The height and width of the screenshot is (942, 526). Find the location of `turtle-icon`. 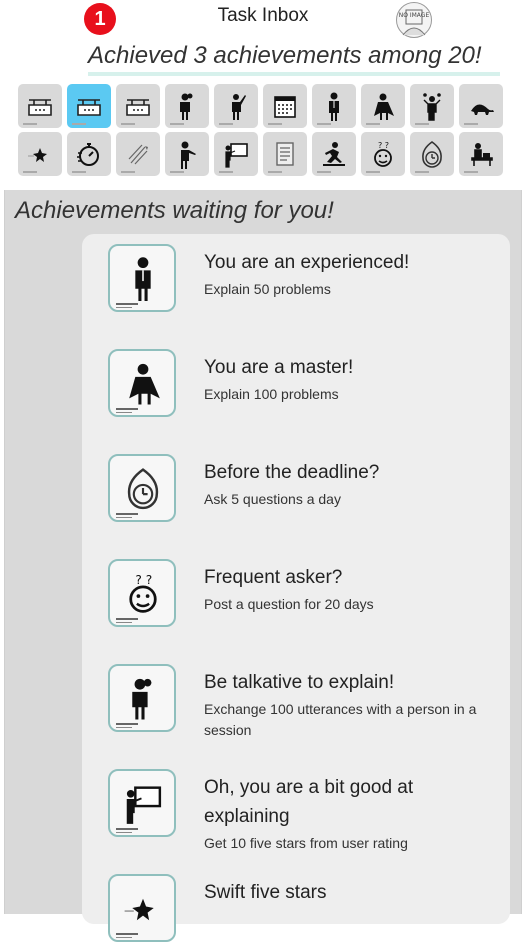

turtle-icon is located at coordinates (482, 109).